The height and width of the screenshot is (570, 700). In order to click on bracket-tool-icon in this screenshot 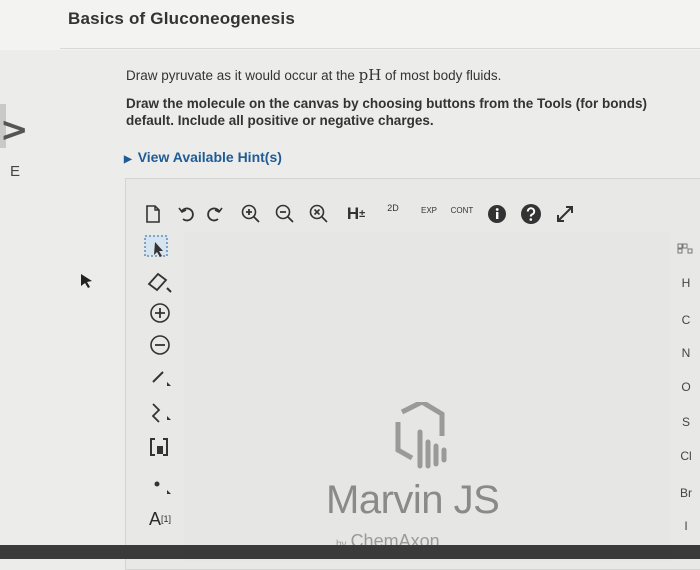, I will do `click(160, 447)`.